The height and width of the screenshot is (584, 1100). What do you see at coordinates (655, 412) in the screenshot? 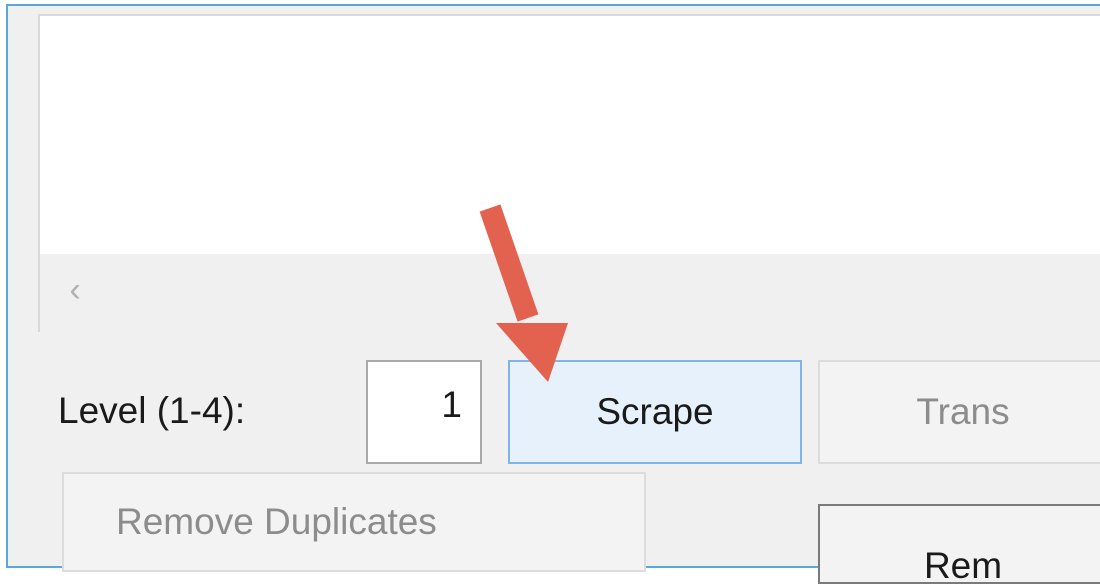
I see `scrape-button: Scrape` at bounding box center [655, 412].